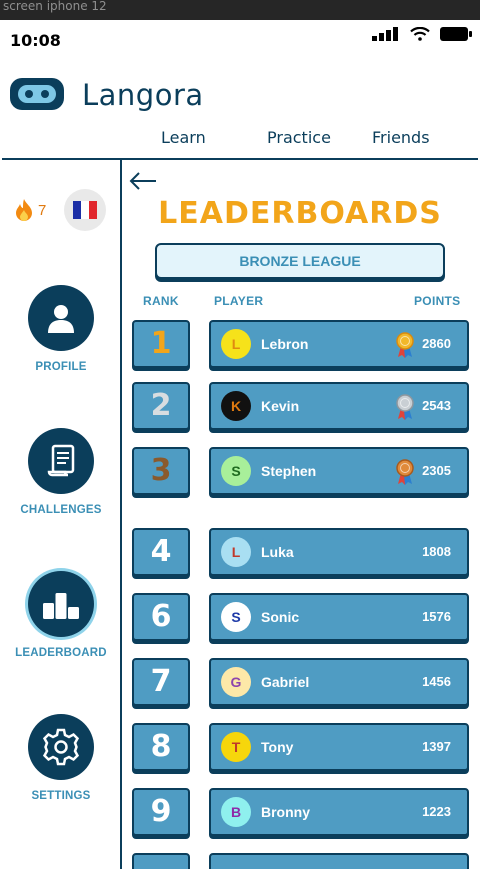 The height and width of the screenshot is (869, 480). Describe the element at coordinates (240, 110) in the screenshot. I see `app-header: Langora Learn Practice Friends` at that location.